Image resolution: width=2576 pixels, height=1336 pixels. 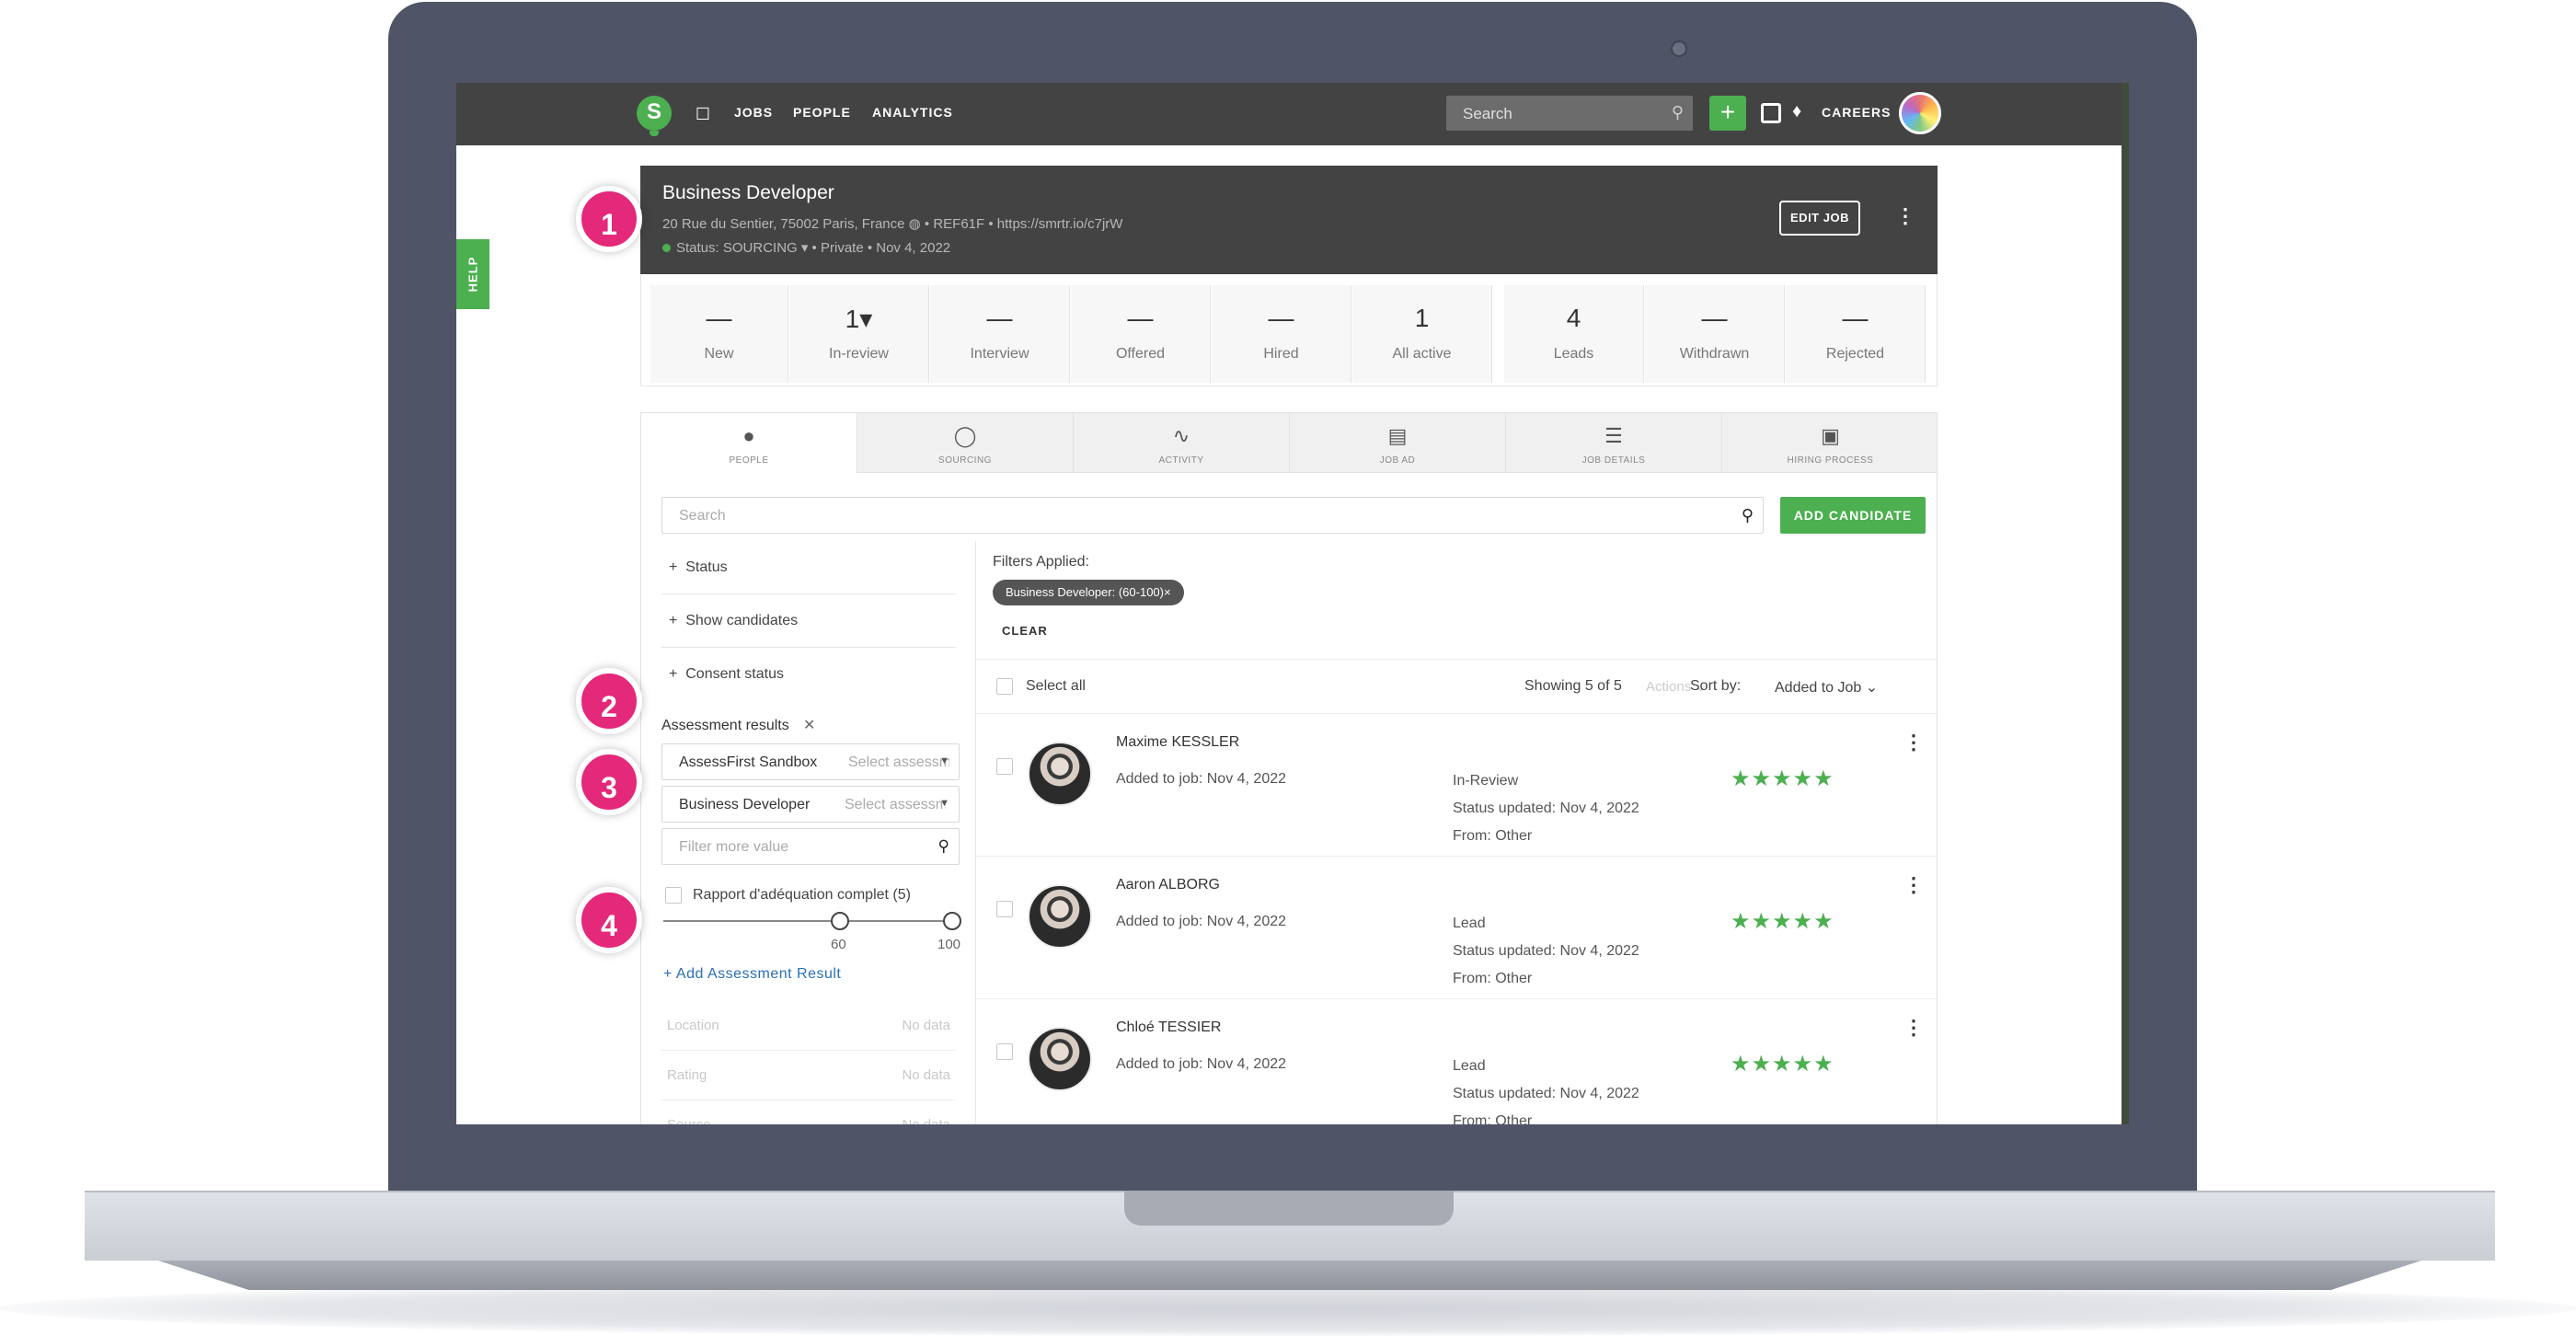 What do you see at coordinates (1141, 334) in the screenshot?
I see `stat-offered: — Offered` at bounding box center [1141, 334].